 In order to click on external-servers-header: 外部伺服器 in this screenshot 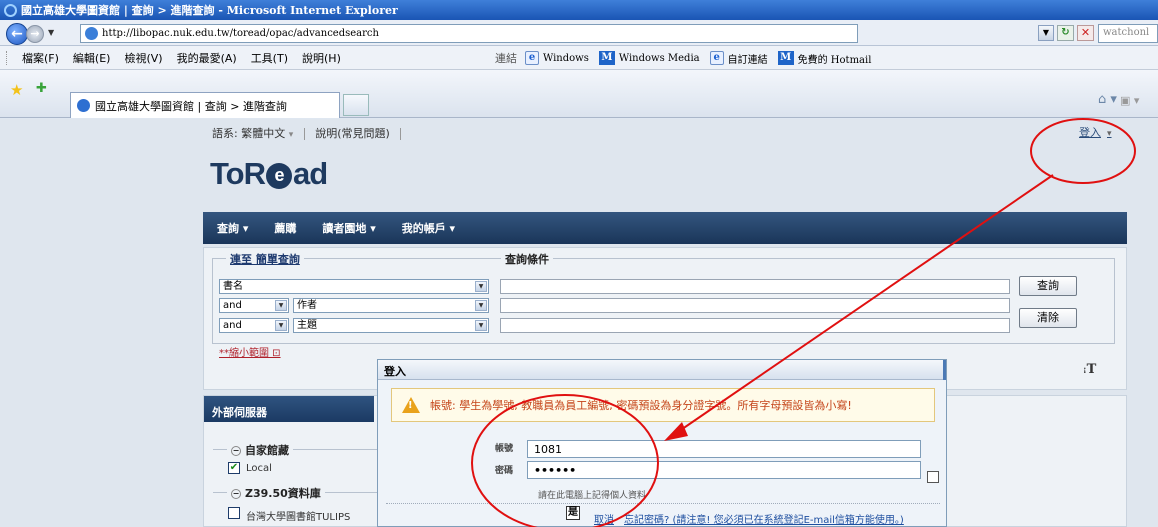, I will do `click(289, 409)`.